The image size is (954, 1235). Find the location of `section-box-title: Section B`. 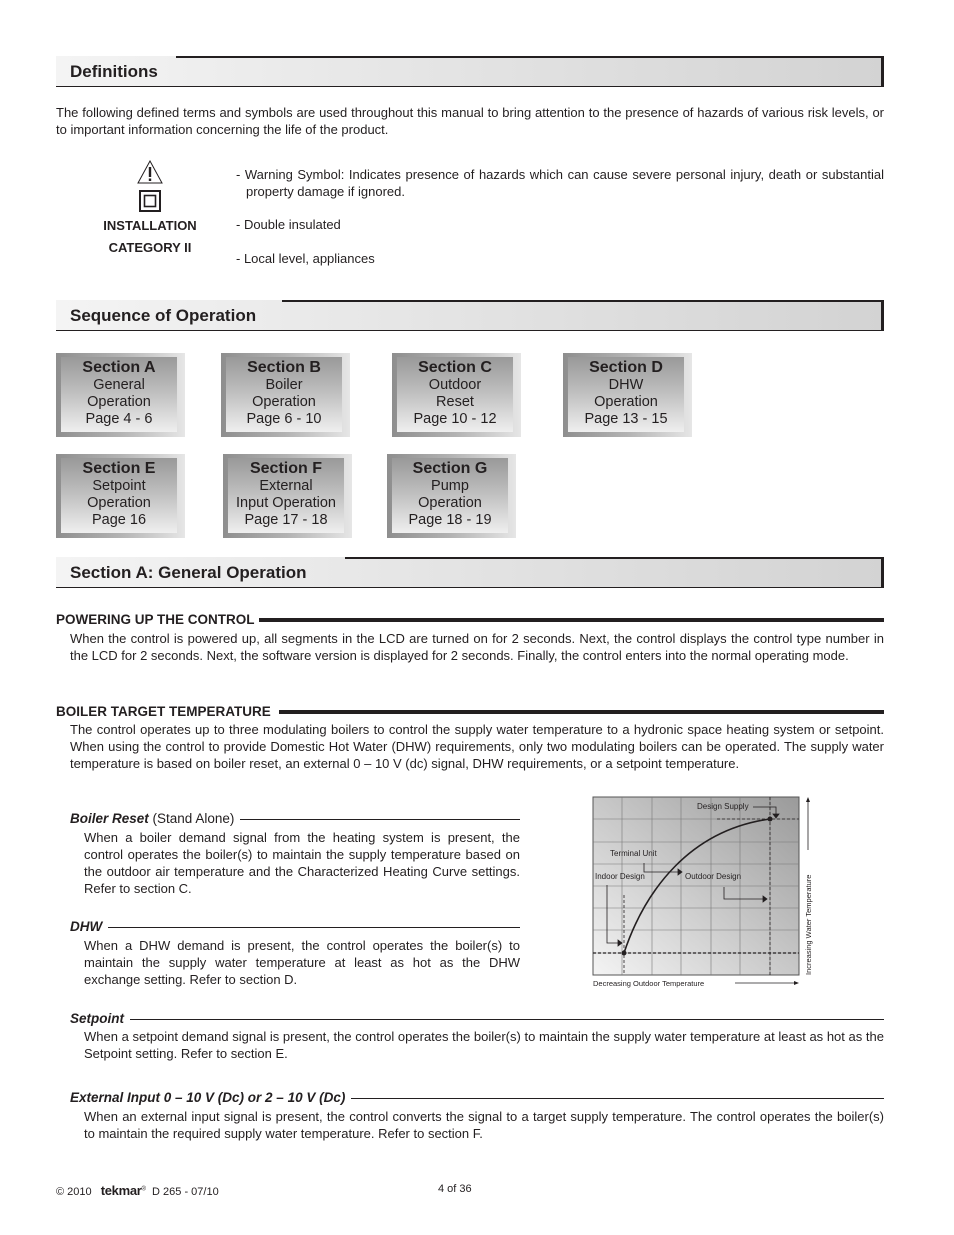

section-box-title: Section B is located at coordinates (284, 367).